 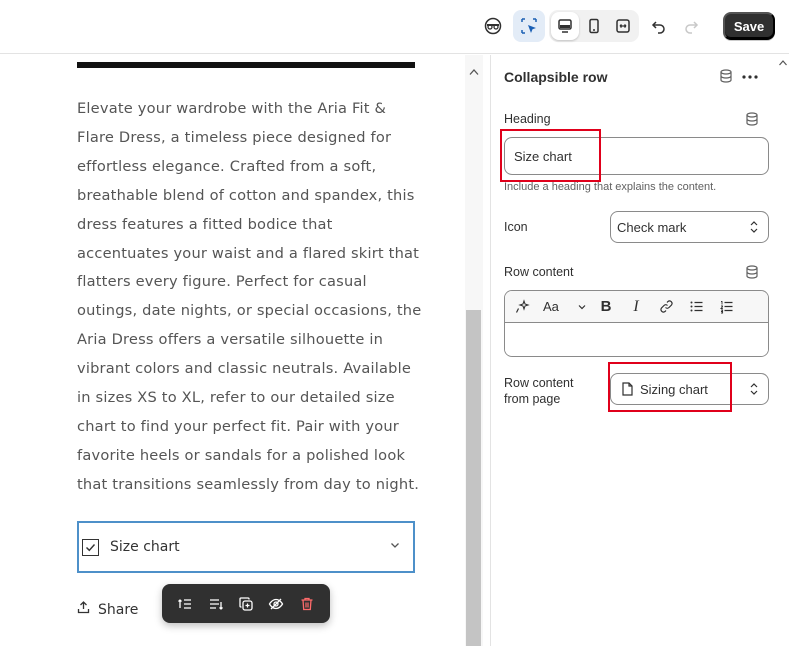 I want to click on block-floating-toolbar, so click(x=246, y=603).